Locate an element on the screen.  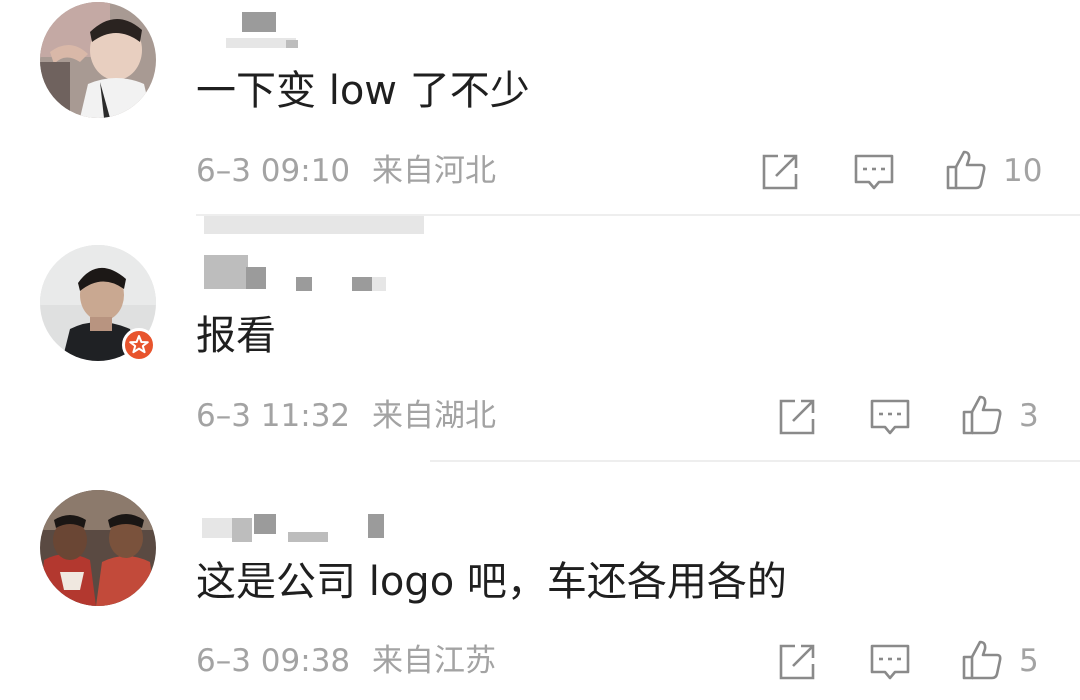
comment-location: 来自湖北 is located at coordinates (434, 416).